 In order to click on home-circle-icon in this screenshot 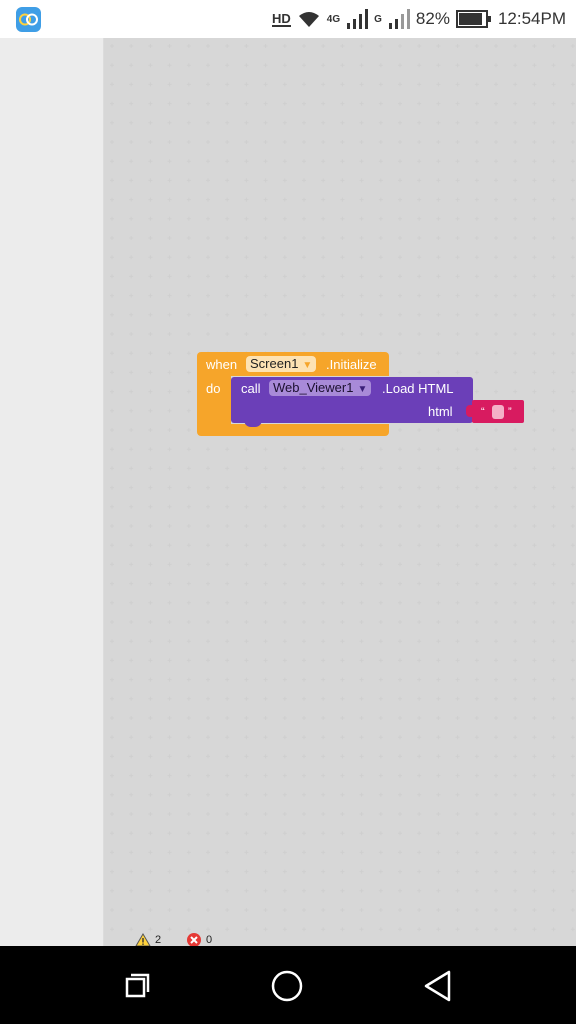, I will do `click(288, 986)`.